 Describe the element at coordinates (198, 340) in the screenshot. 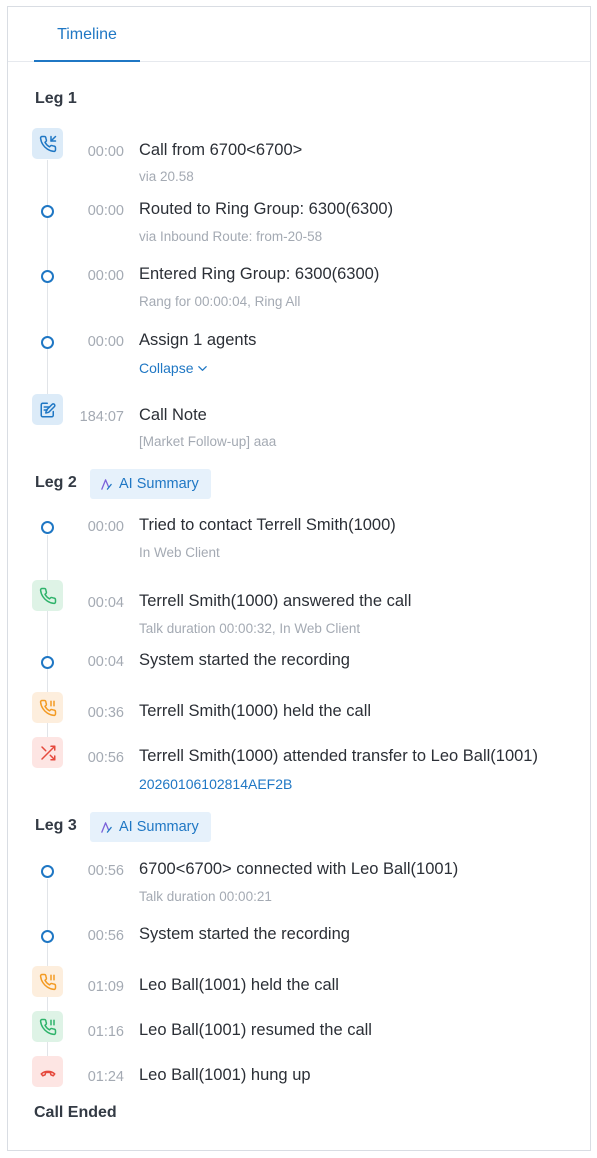

I see `event-title: Assign 1 agents` at that location.